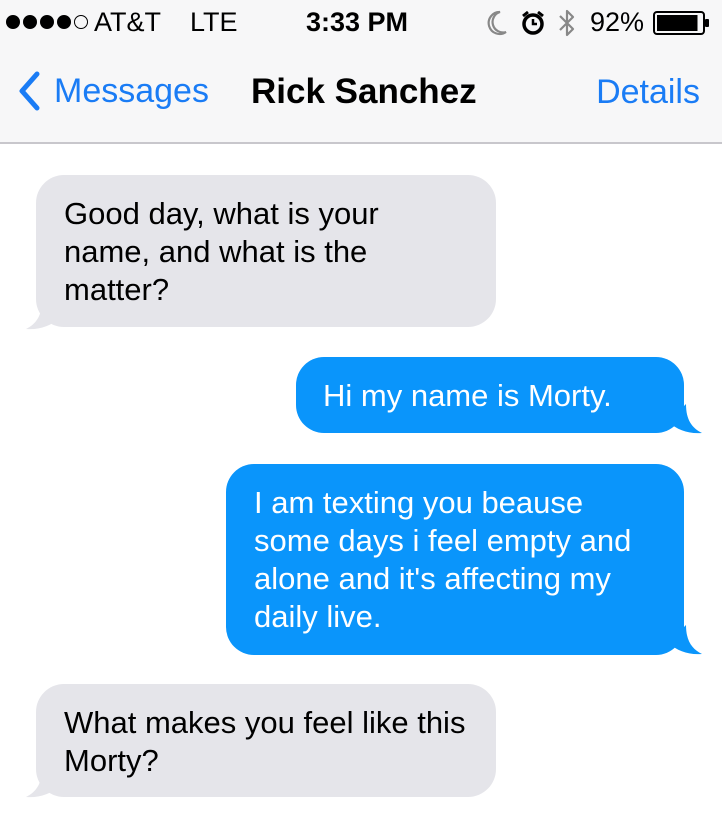 The image size is (722, 820). I want to click on back-button: Messages, so click(113, 91).